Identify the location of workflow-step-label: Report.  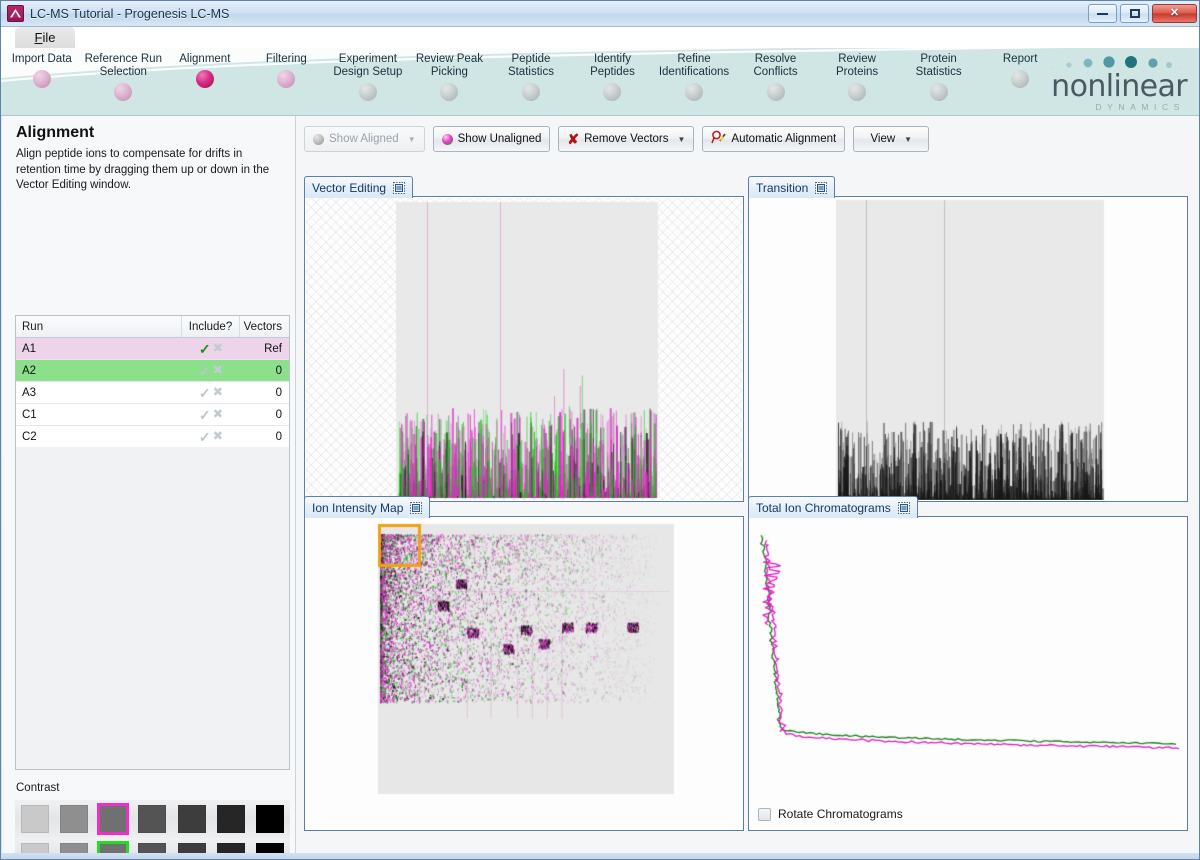
(1020, 59).